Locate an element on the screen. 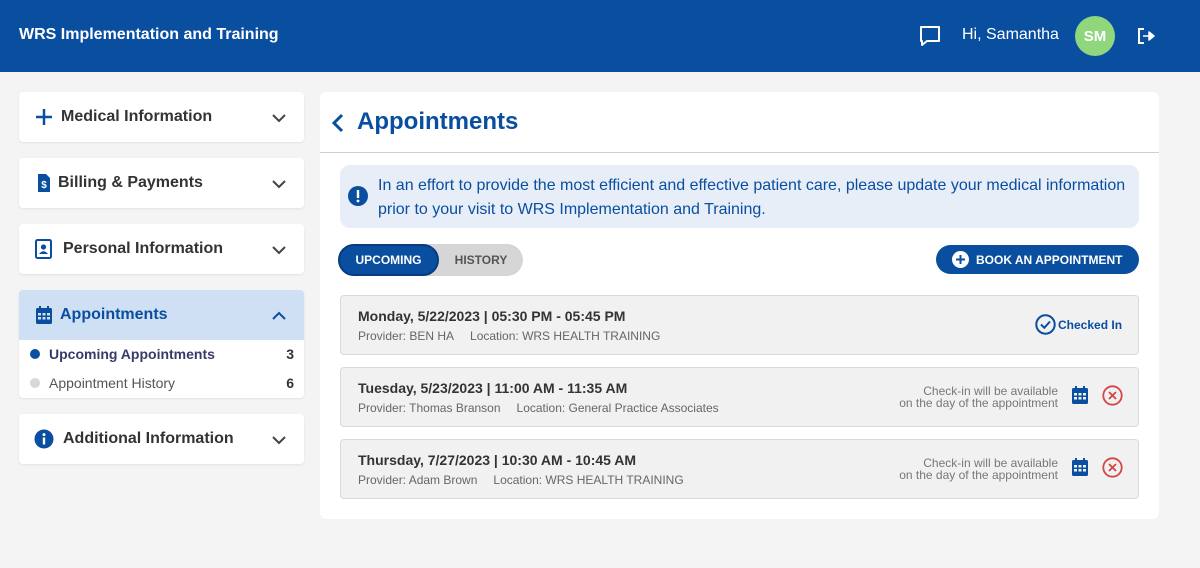  sidebar-subitem-label: Appointment History is located at coordinates (112, 383).